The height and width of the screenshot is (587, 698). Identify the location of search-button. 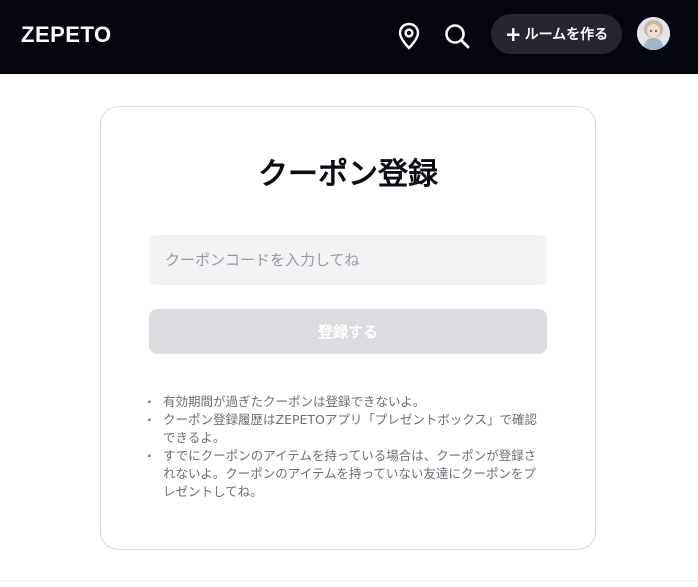
(457, 36).